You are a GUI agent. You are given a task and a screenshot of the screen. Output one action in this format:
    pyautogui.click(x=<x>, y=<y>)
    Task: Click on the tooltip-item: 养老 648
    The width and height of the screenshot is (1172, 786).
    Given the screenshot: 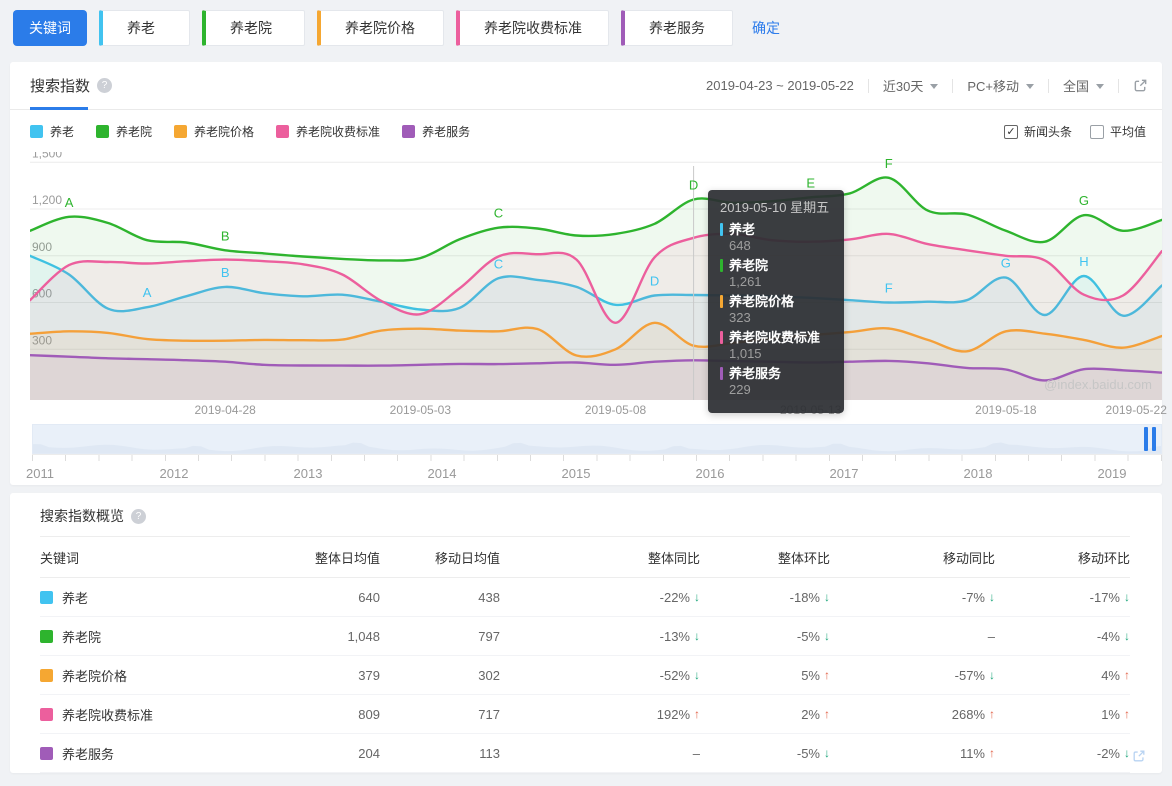 What is the action you would take?
    pyautogui.click(x=776, y=237)
    